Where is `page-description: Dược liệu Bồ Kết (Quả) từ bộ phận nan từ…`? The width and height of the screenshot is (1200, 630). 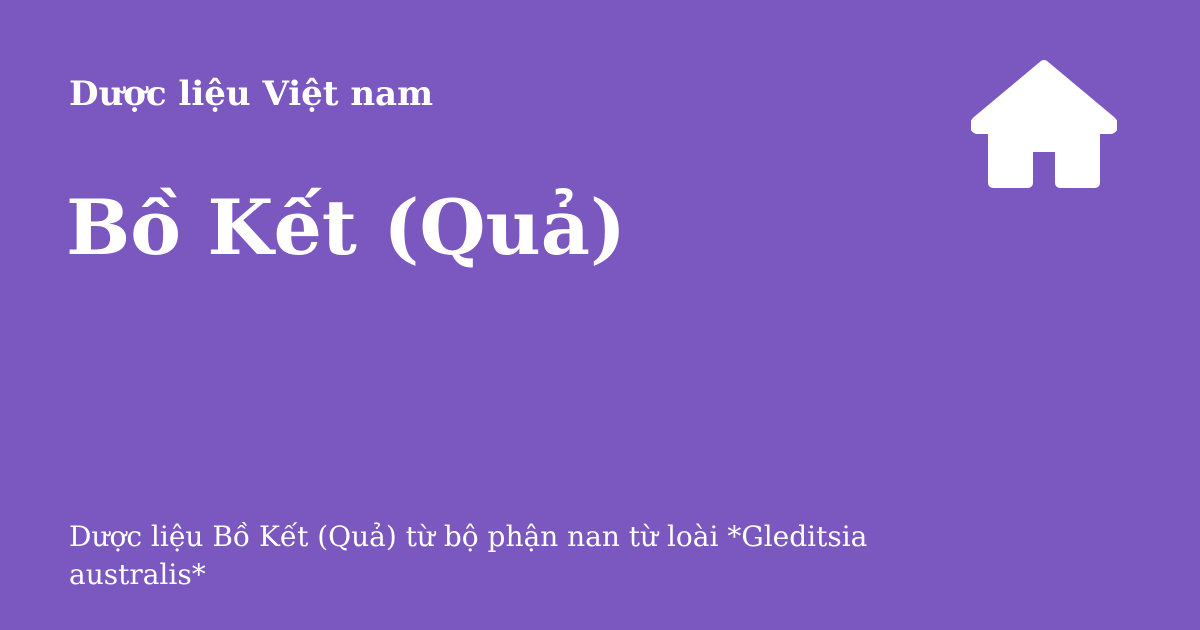
page-description: Dược liệu Bồ Kết (Quả) từ bộ phận nan từ… is located at coordinates (468, 555).